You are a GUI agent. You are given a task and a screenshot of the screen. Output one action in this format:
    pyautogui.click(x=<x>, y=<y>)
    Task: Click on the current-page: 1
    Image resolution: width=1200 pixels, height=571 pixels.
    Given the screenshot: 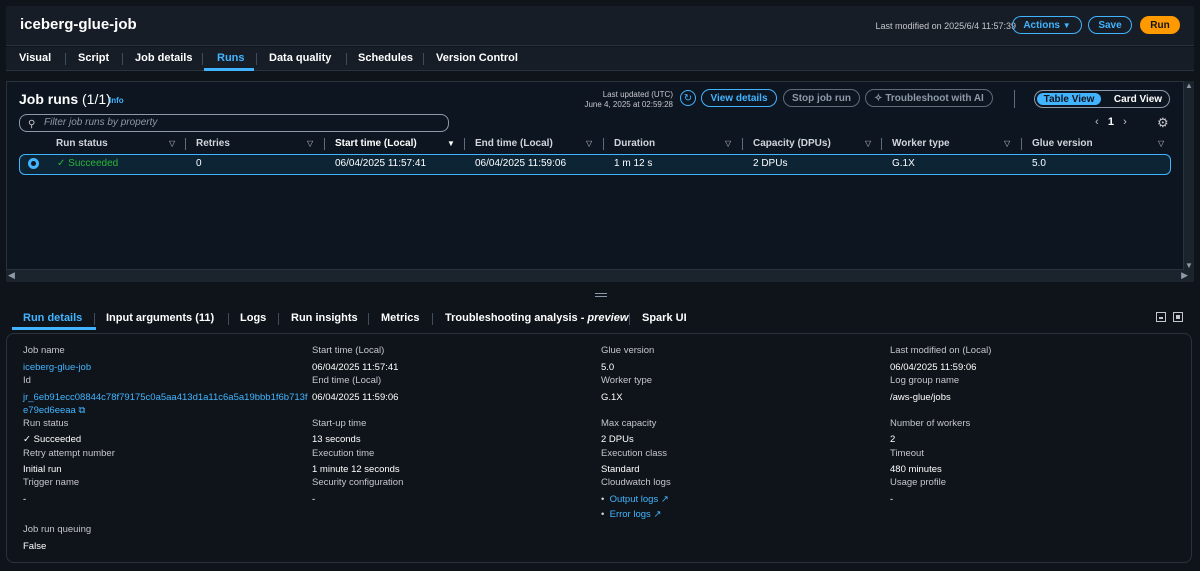 What is the action you would take?
    pyautogui.click(x=1111, y=122)
    